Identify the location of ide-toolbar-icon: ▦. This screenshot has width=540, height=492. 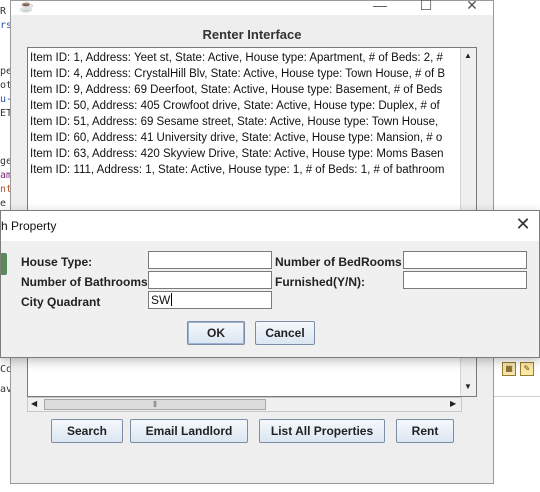
(509, 369).